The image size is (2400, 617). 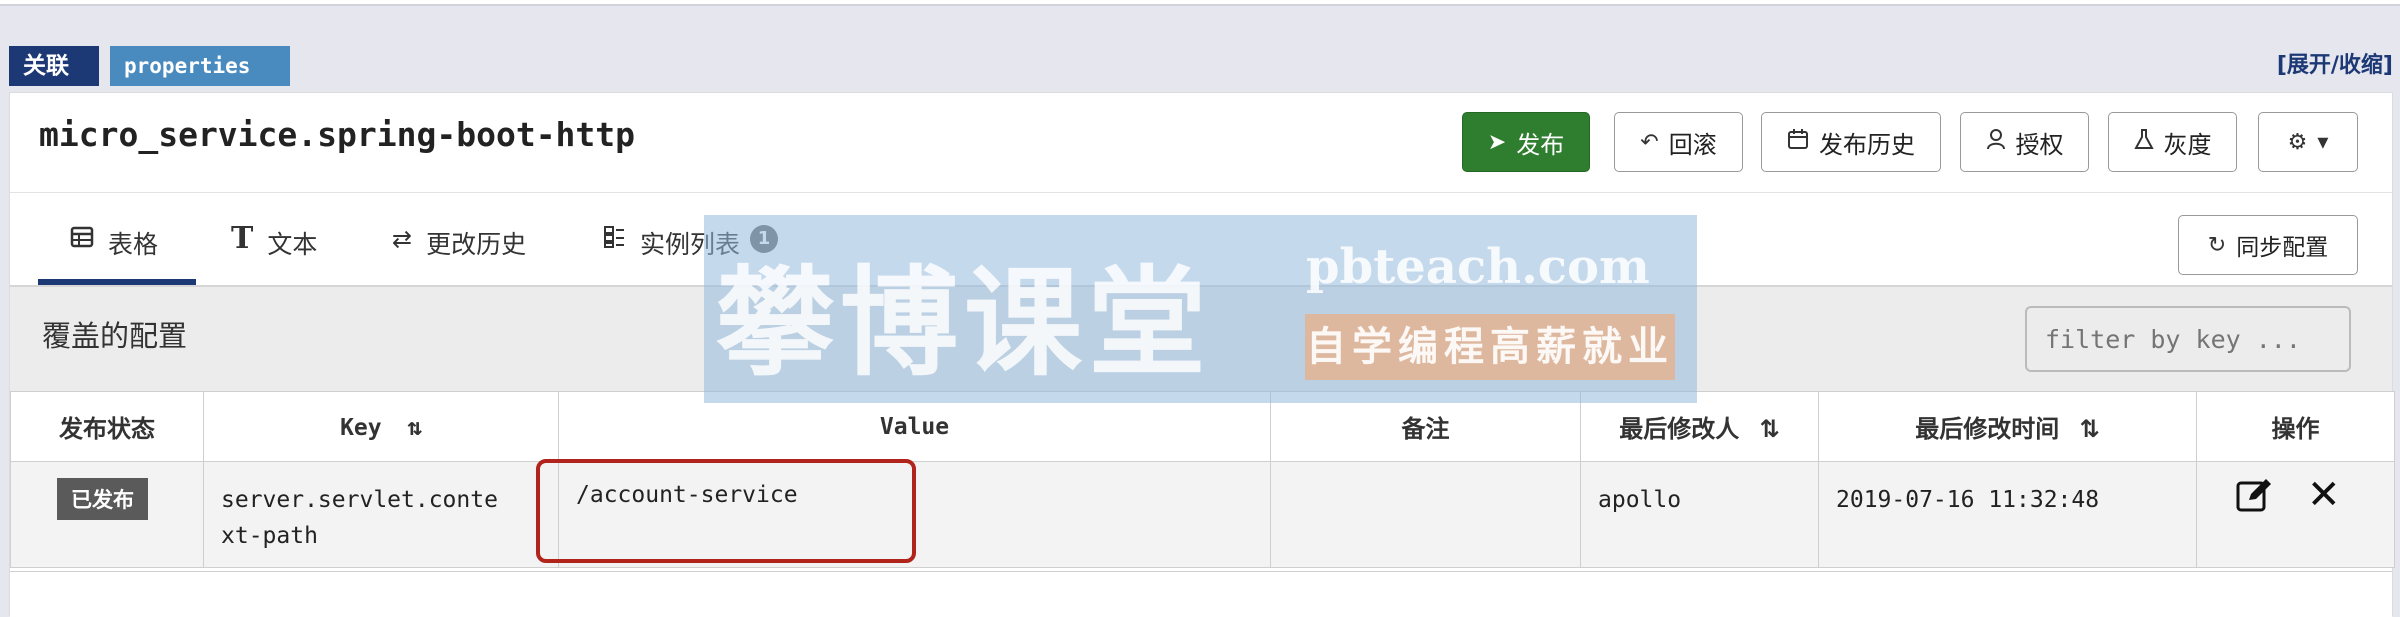 I want to click on section-title: 覆盖的配置, so click(x=115, y=336).